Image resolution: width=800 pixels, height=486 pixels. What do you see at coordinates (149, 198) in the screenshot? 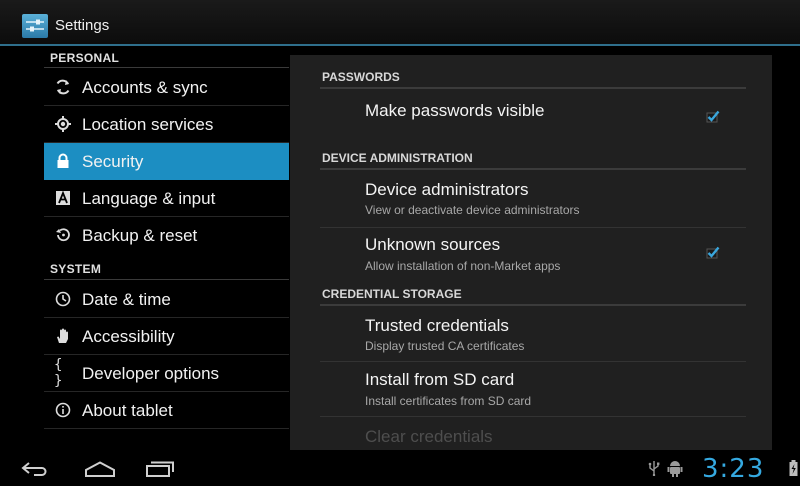
I see `sidebar-item-label: Language & input` at bounding box center [149, 198].